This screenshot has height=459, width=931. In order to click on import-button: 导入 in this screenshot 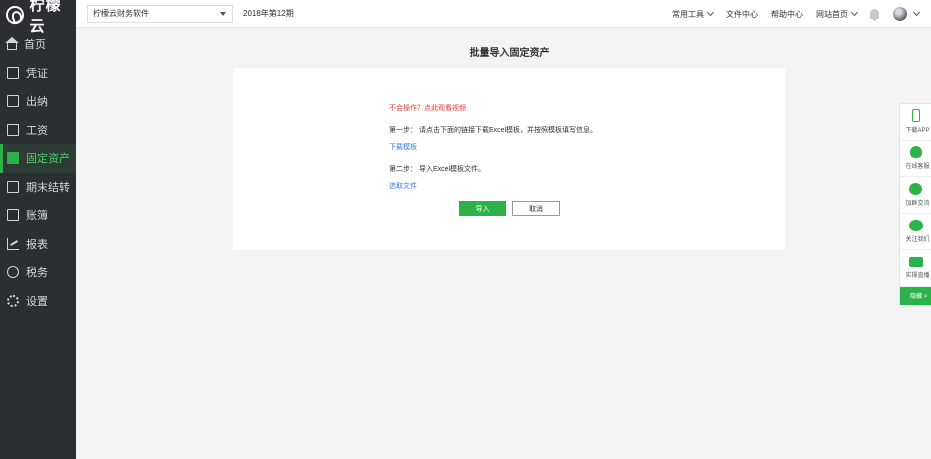, I will do `click(482, 208)`.